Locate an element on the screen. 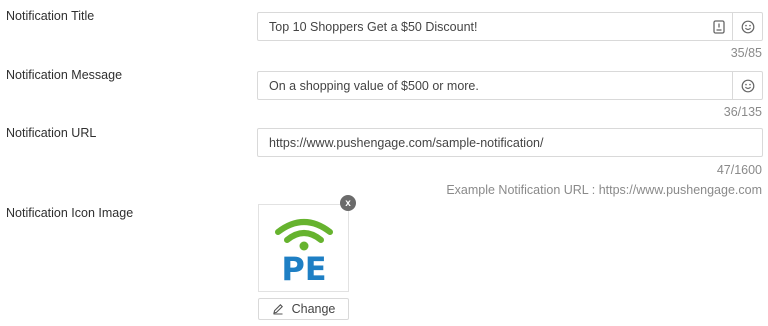 The height and width of the screenshot is (326, 768). close-icon: x is located at coordinates (348, 203).